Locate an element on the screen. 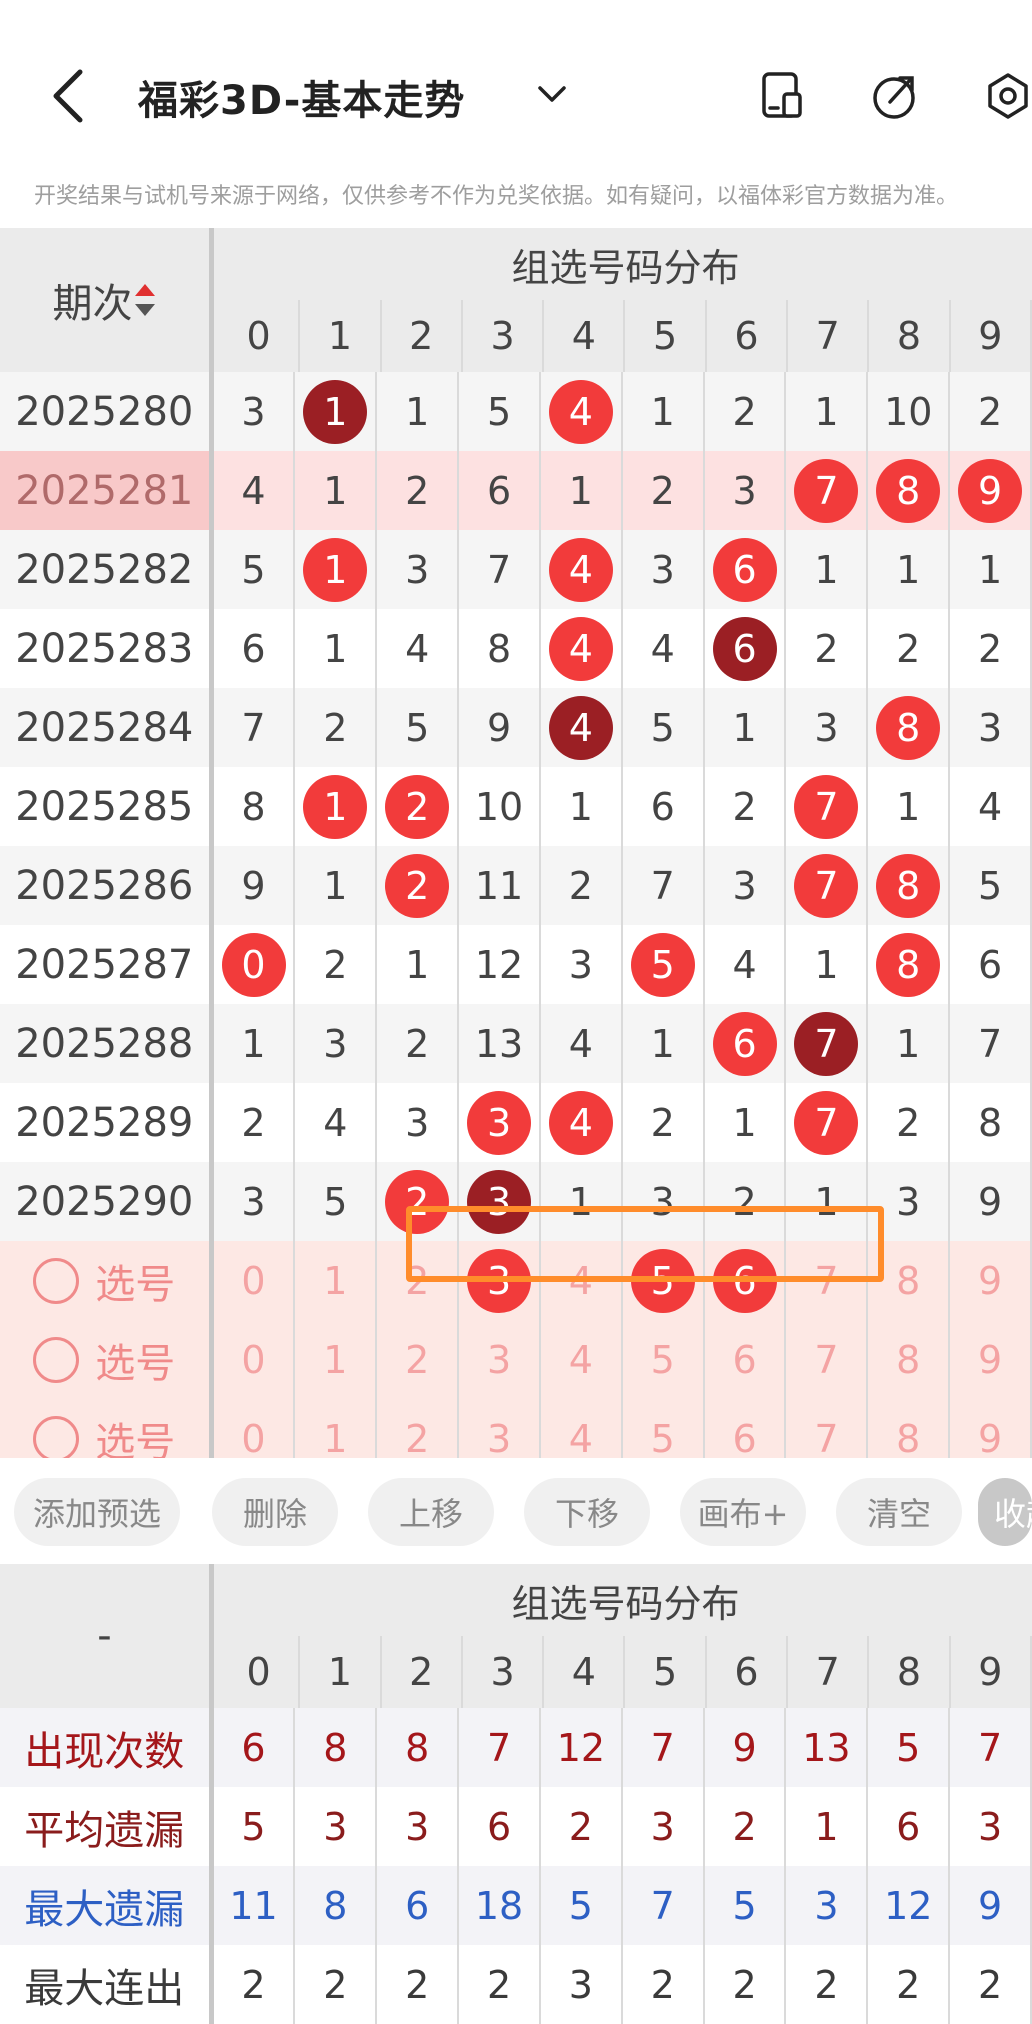  select-number-cell: 6 is located at coordinates (746, 1359).